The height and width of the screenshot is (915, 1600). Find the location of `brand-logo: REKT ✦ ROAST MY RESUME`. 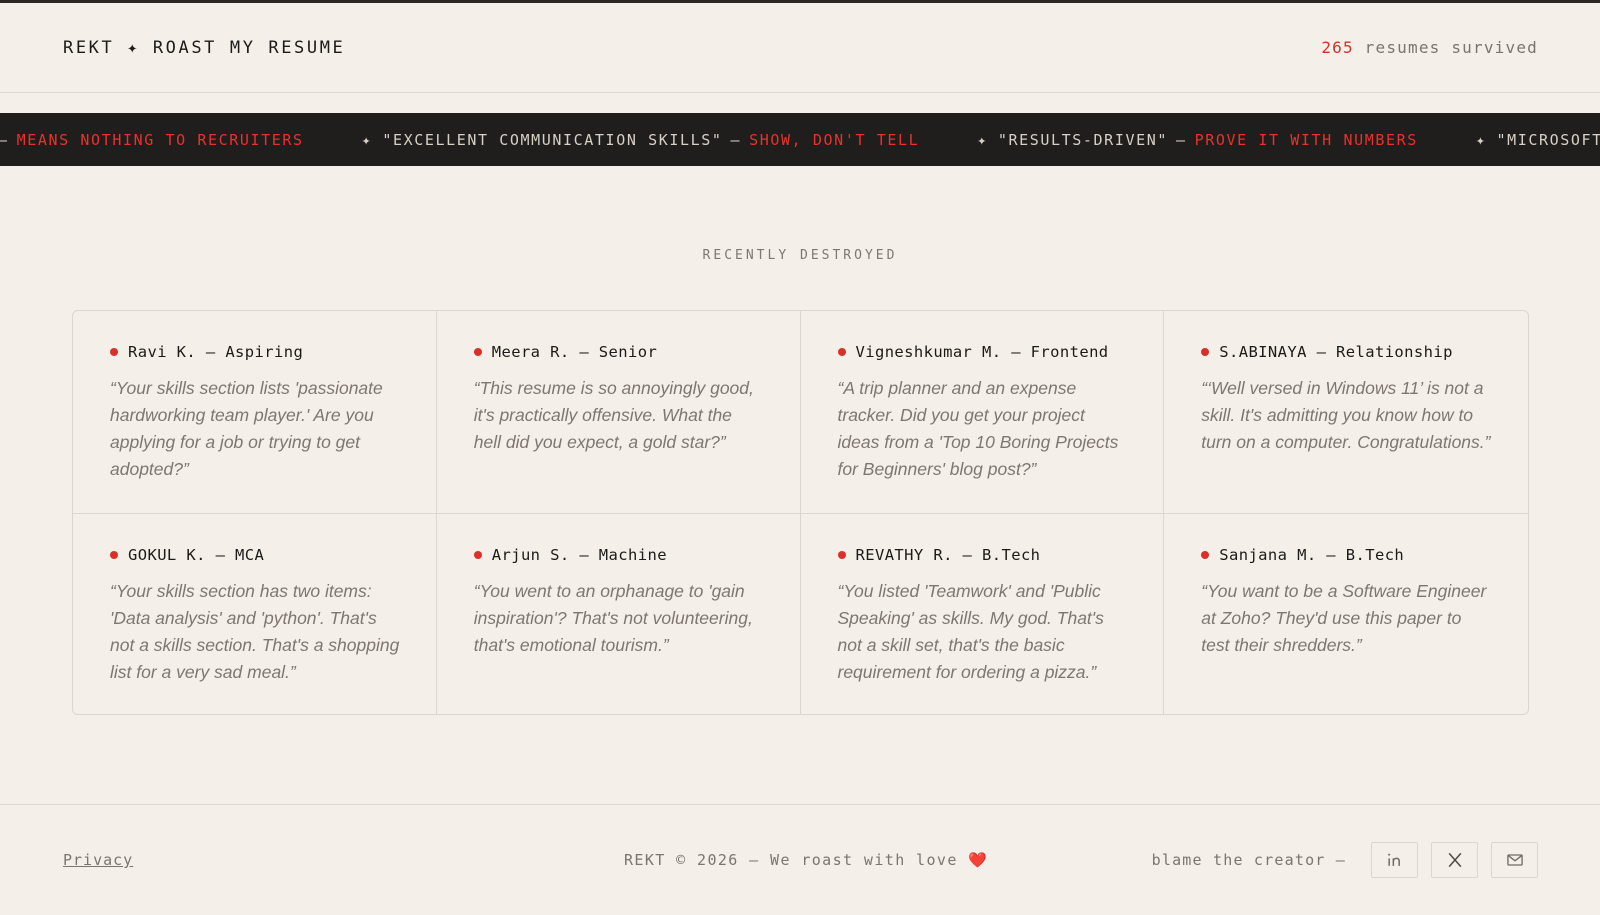

brand-logo: REKT ✦ ROAST MY RESUME is located at coordinates (204, 48).